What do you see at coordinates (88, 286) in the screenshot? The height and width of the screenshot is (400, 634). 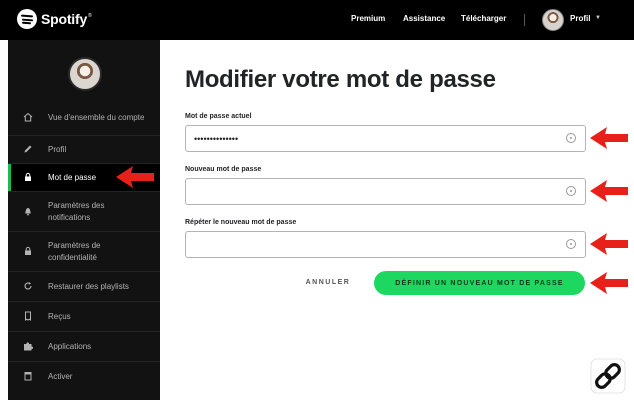 I see `sidebar-item-label: Restaurer des playlists` at bounding box center [88, 286].